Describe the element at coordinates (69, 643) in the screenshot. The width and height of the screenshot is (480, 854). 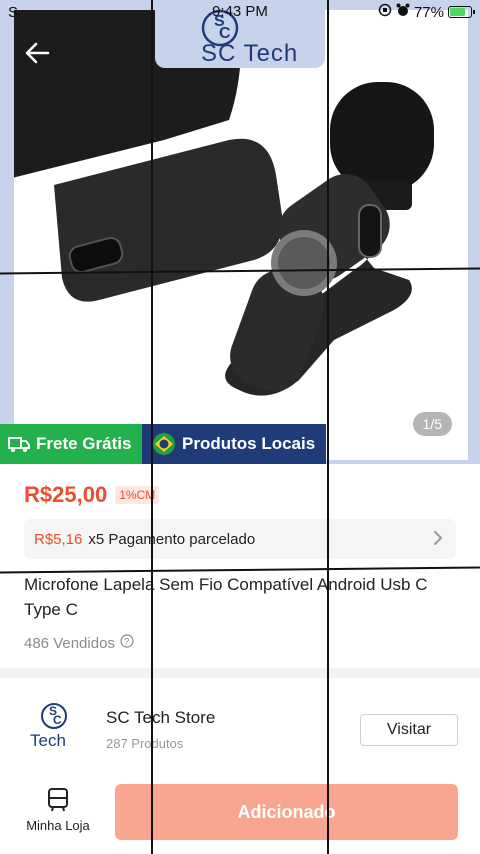
I see `sold-count-text: 486 Vendidos` at that location.